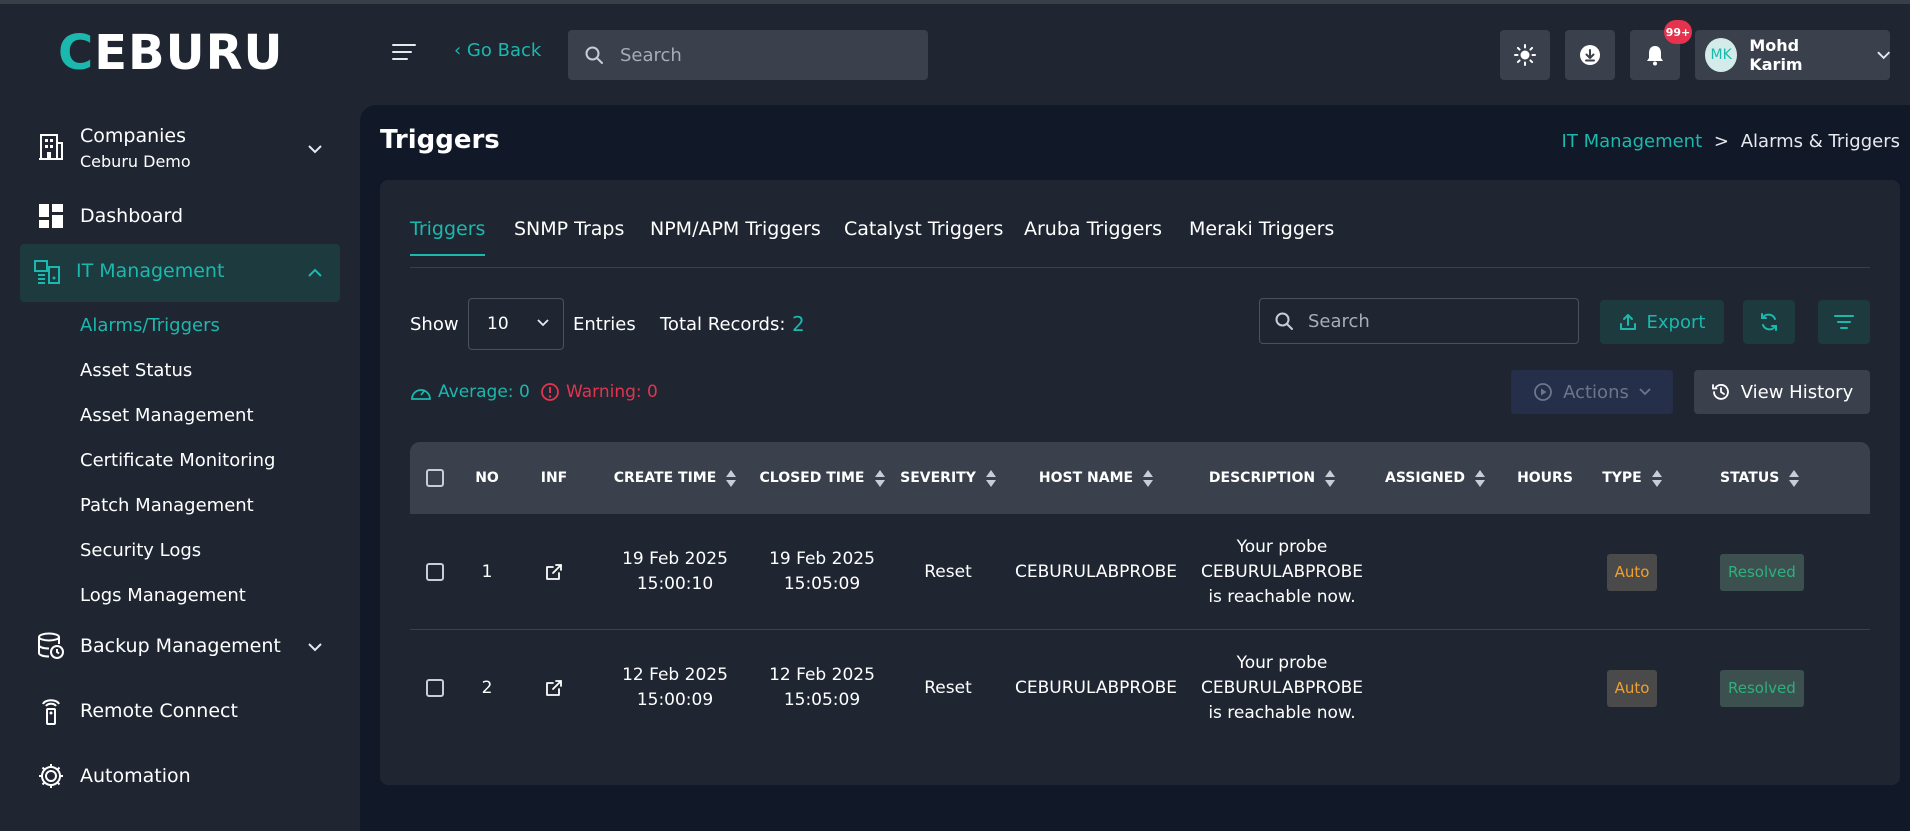  I want to click on notification-badge: 99+, so click(1678, 32).